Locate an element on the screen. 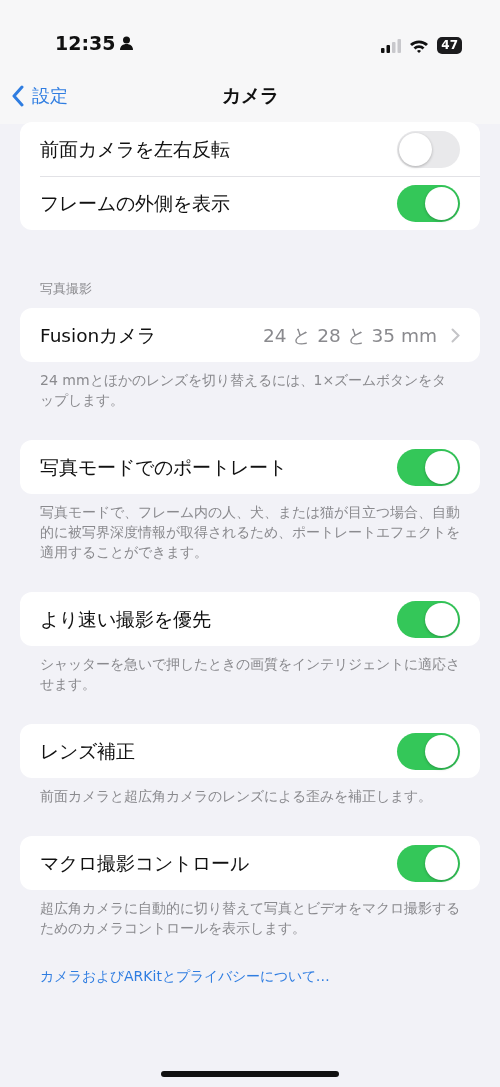 The width and height of the screenshot is (500, 1087). person-icon is located at coordinates (127, 43).